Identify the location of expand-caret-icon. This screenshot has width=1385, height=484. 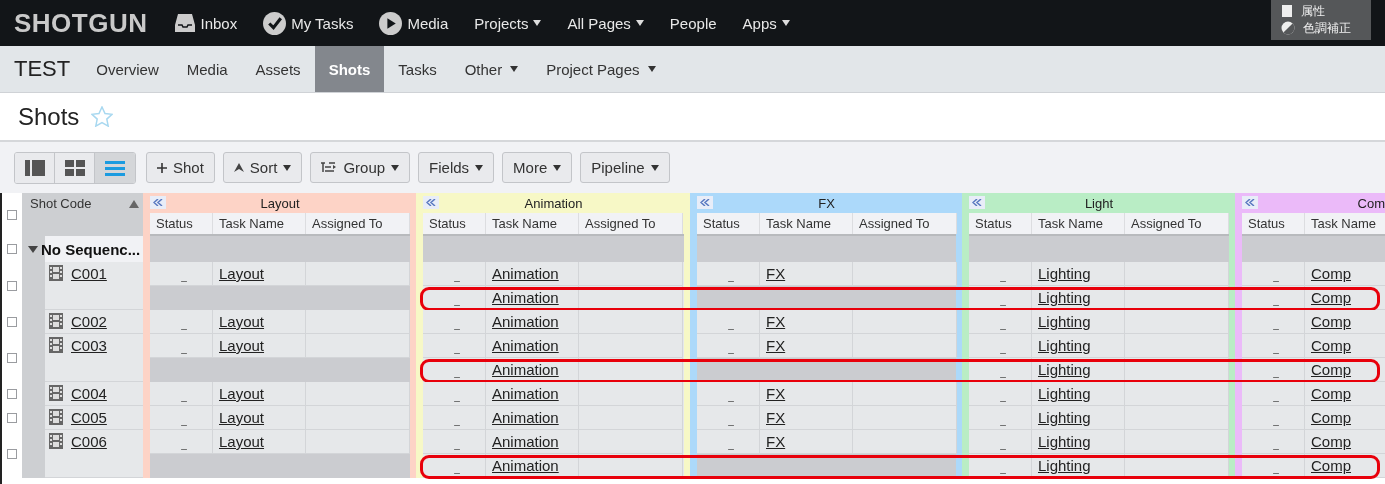
(33, 249).